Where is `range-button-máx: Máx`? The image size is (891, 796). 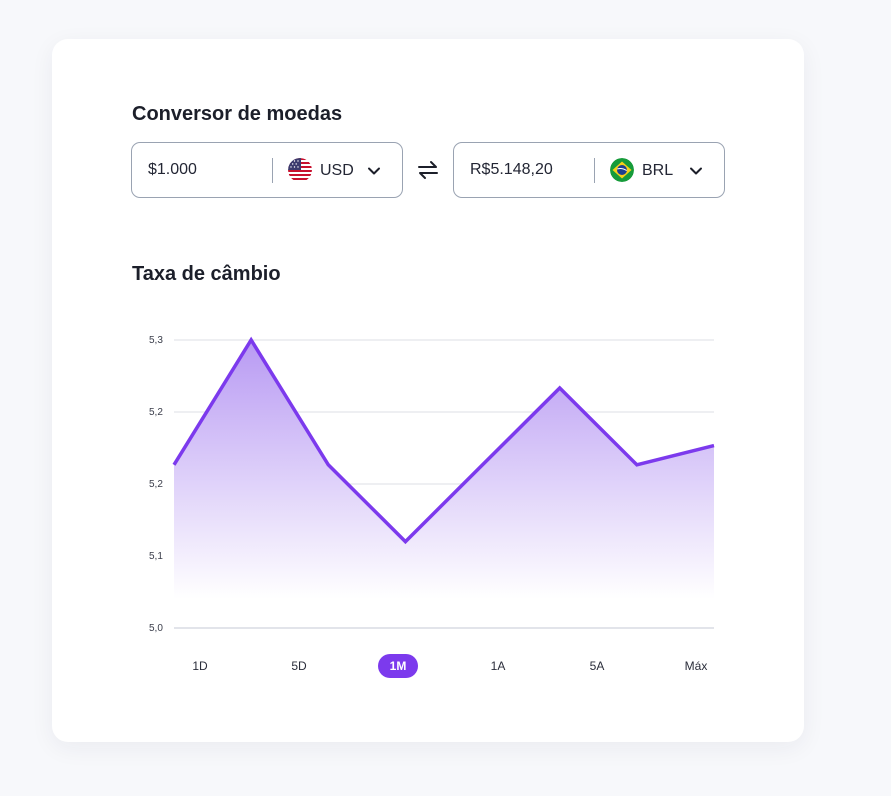
range-button-máx: Máx is located at coordinates (696, 666).